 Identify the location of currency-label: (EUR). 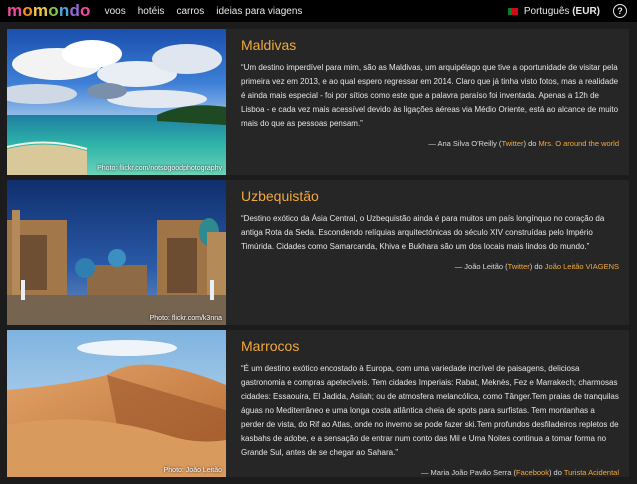
(586, 11).